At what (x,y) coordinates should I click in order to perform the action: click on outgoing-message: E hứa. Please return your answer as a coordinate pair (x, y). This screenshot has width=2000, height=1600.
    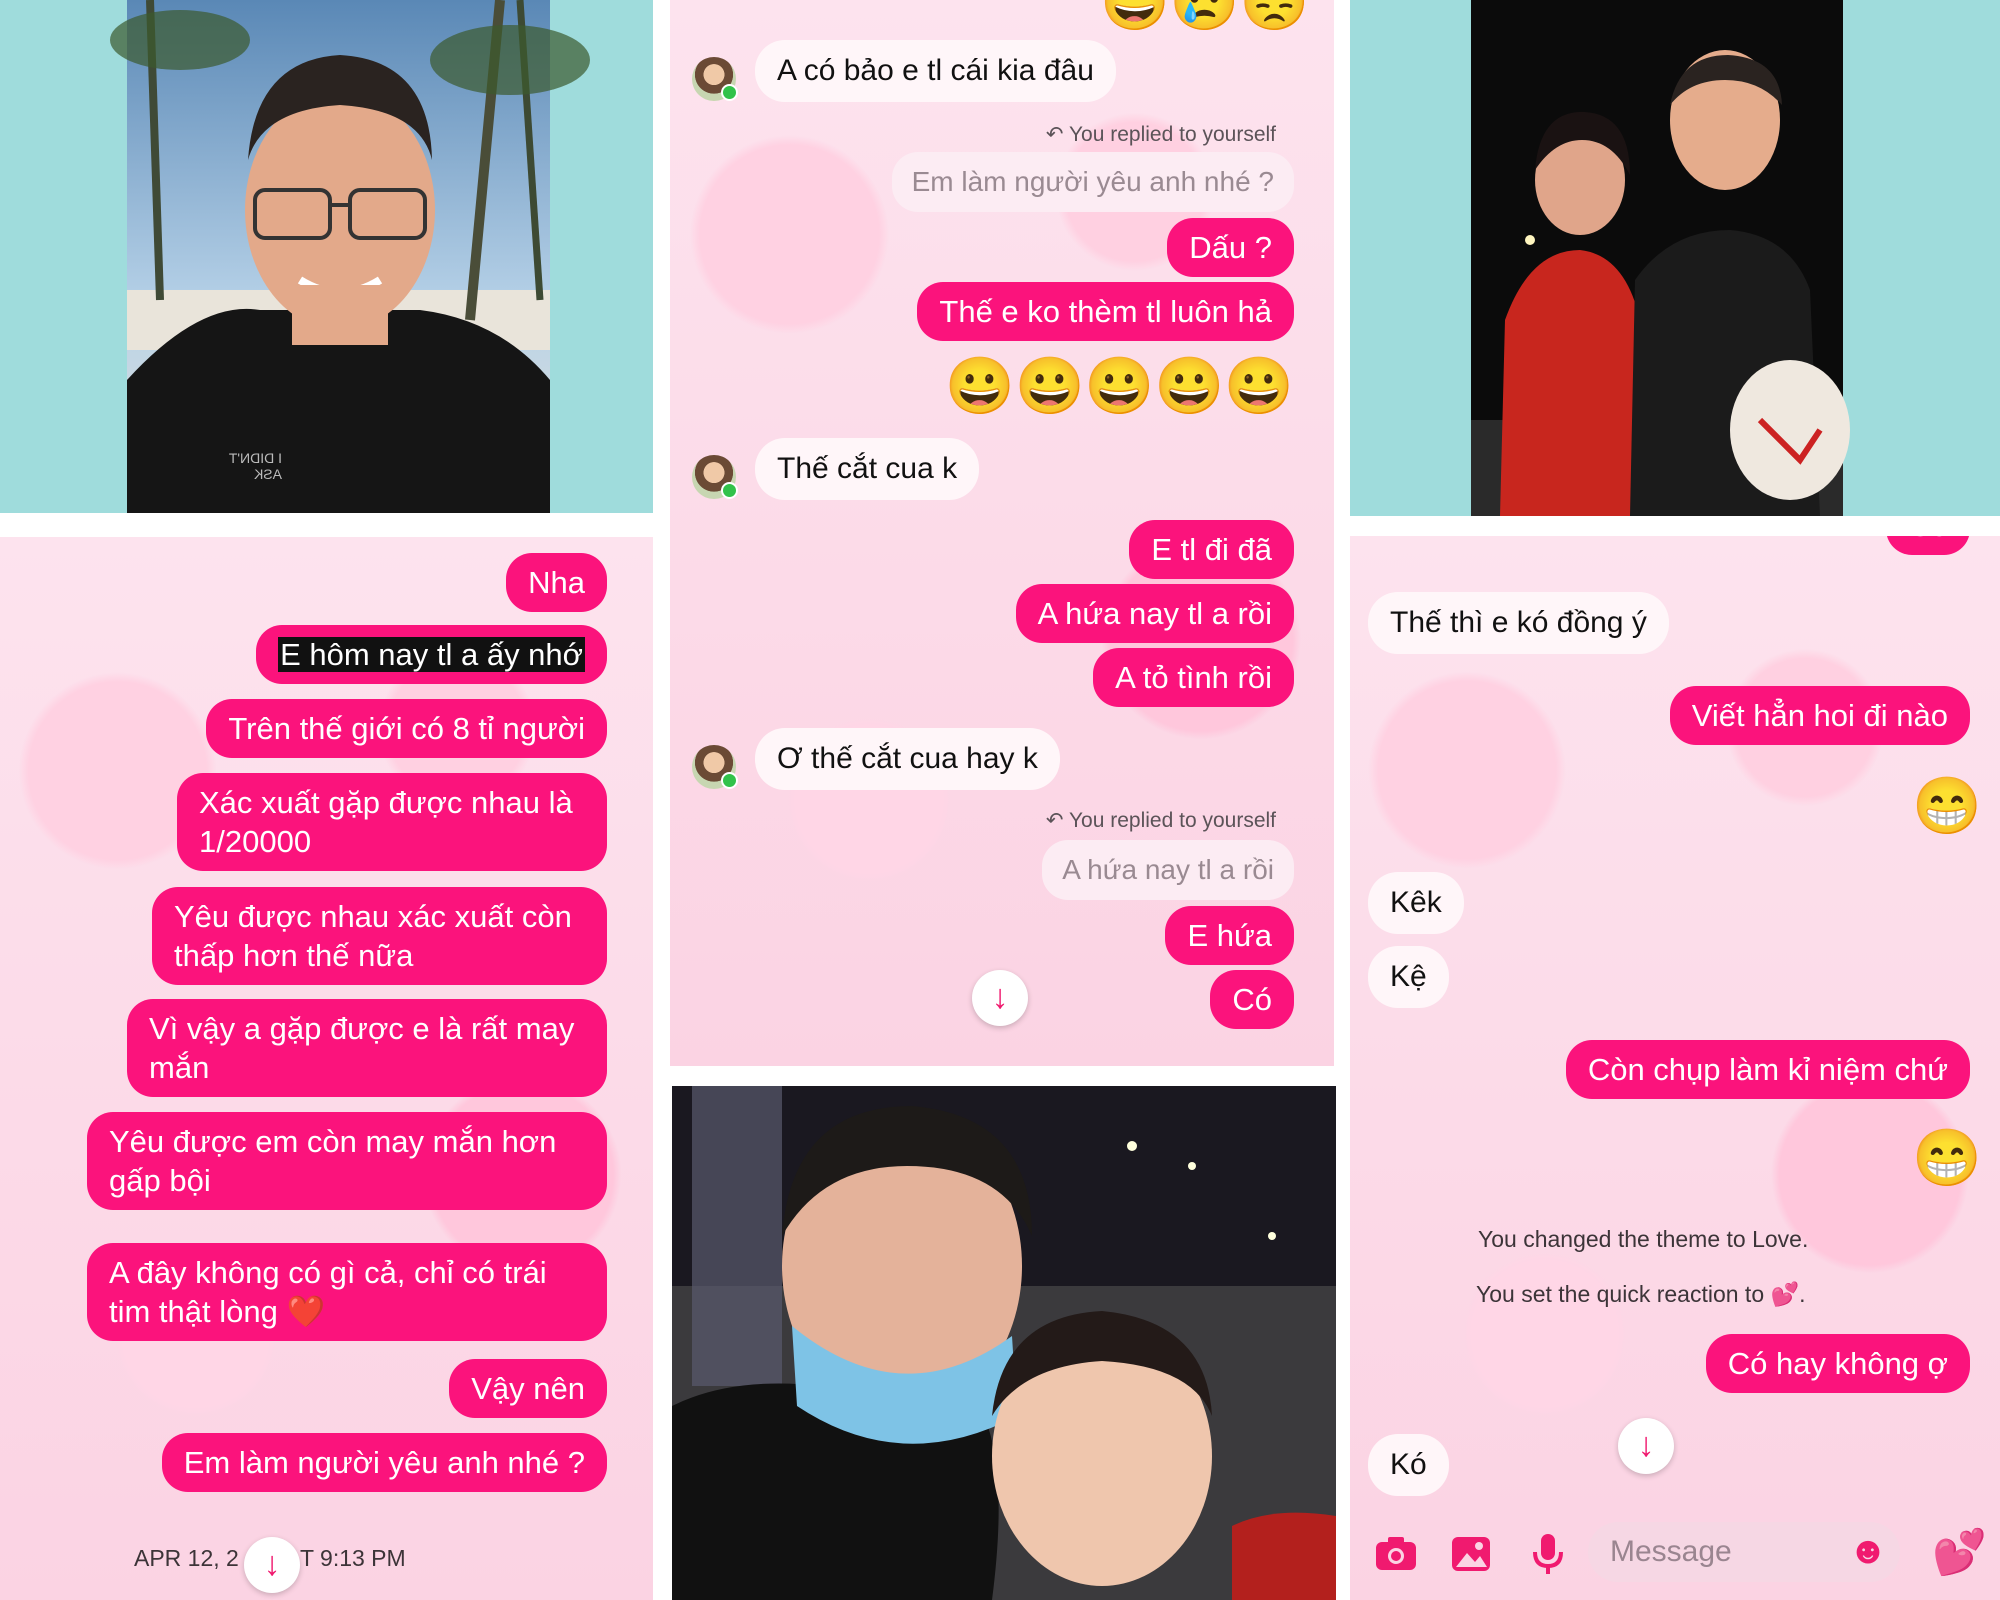
    Looking at the image, I should click on (1229, 935).